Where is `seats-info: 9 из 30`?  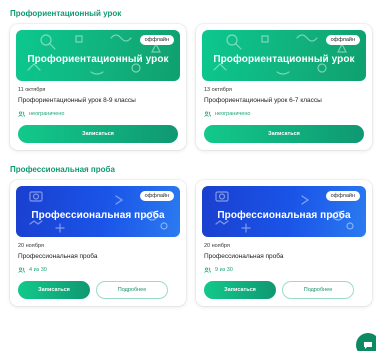
seats-info: 9 из 30 is located at coordinates (284, 270).